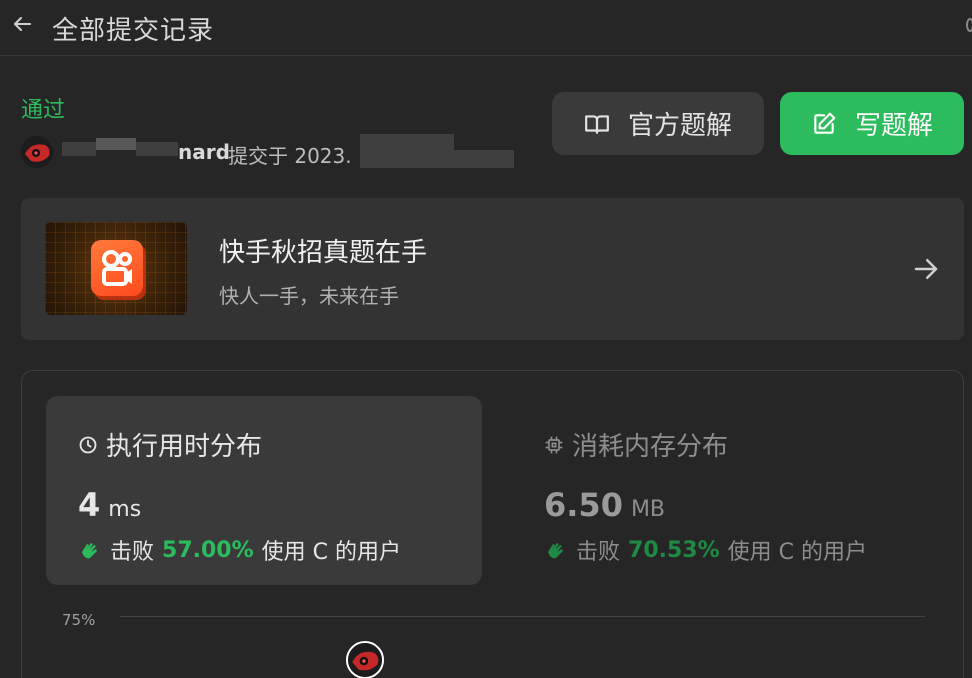 The height and width of the screenshot is (678, 972). What do you see at coordinates (323, 253) in the screenshot?
I see `banner-title: 快手秋招真题在手` at bounding box center [323, 253].